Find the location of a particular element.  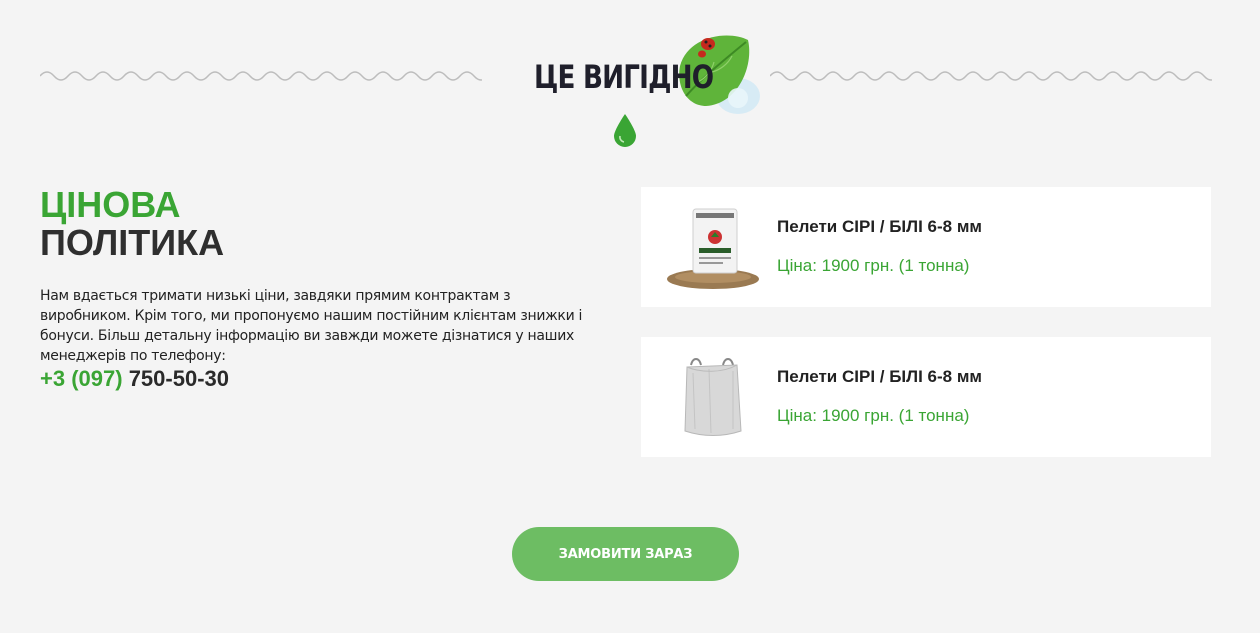

order-now-button: ЗАМОВИТИ ЗАРАЗ is located at coordinates (625, 554).